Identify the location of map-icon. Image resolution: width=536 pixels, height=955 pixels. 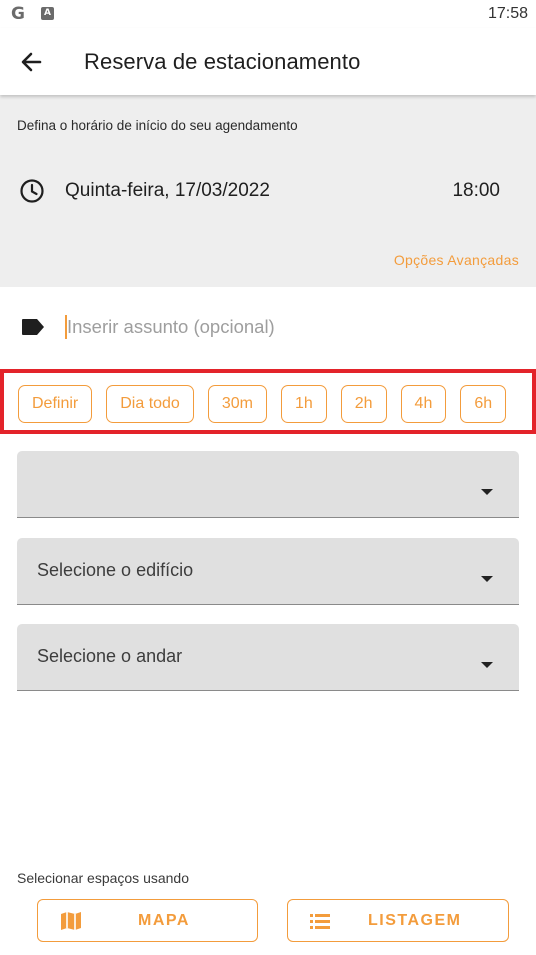
(71, 921).